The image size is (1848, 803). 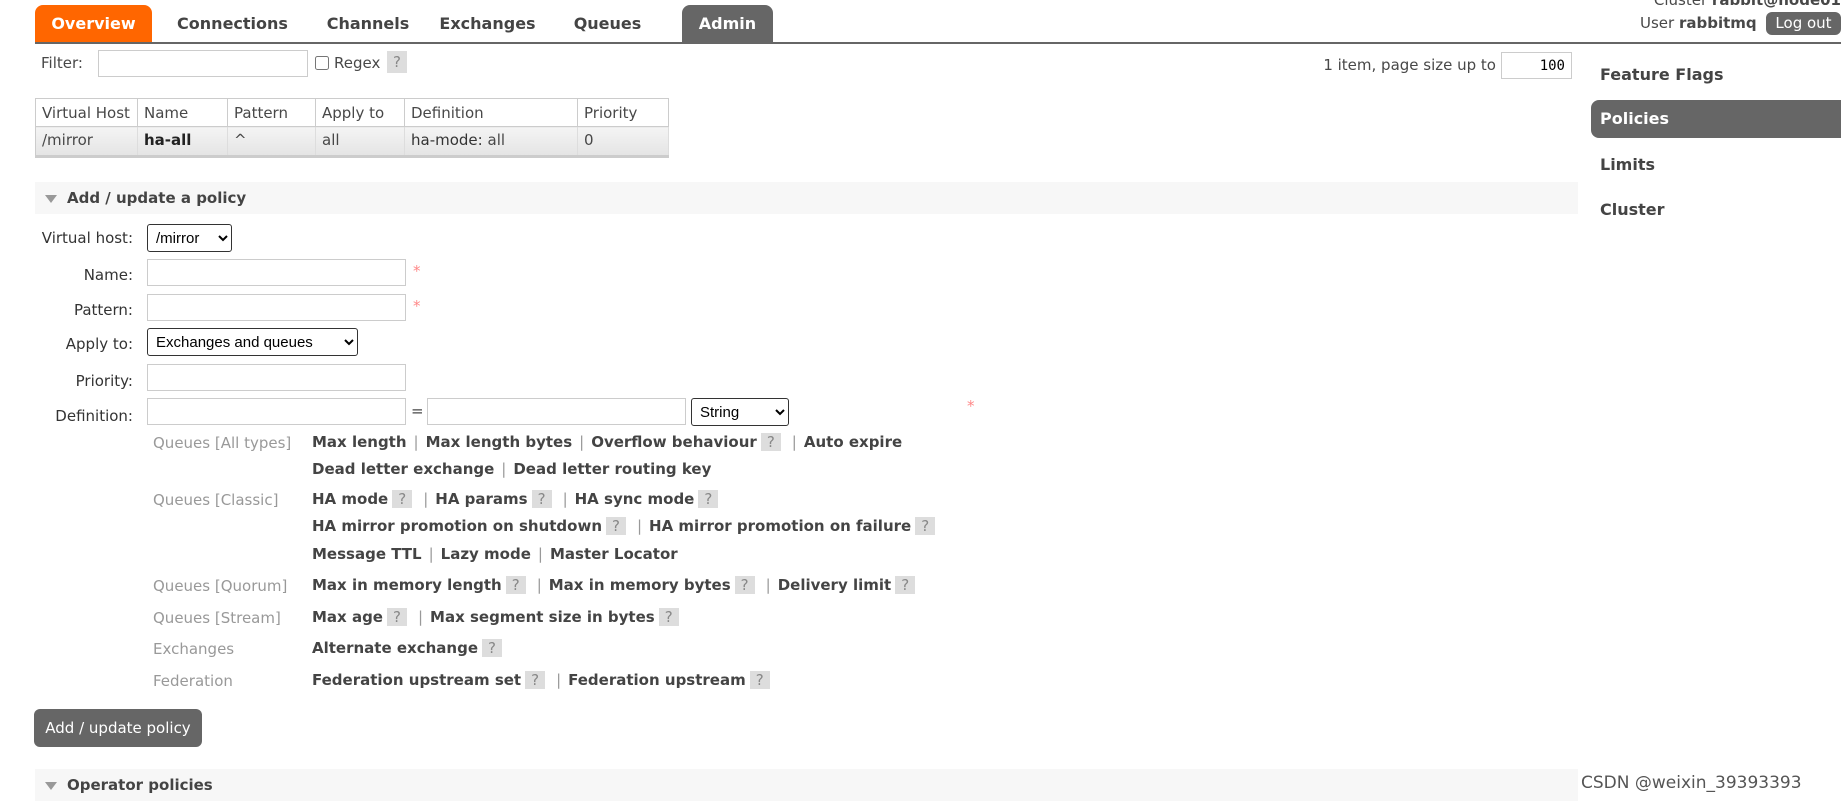 I want to click on cell-vhost: /mirror, so click(x=86, y=142).